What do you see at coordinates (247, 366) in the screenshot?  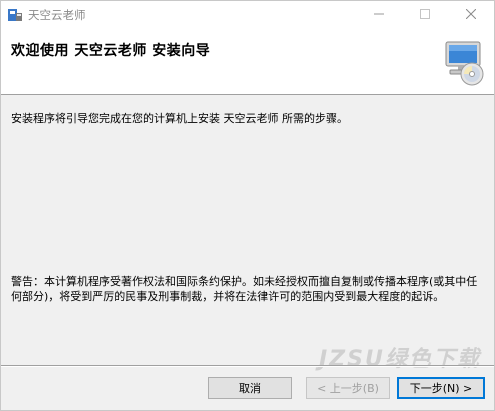 I see `divider` at bounding box center [247, 366].